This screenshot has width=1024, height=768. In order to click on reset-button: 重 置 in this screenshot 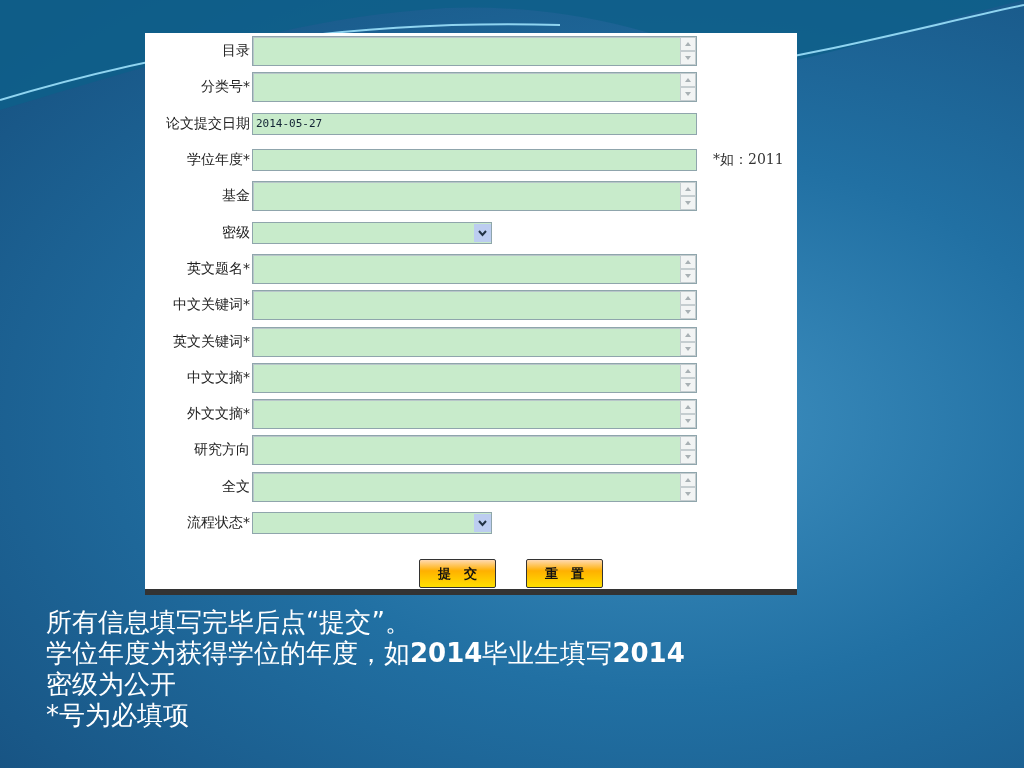, I will do `click(564, 574)`.